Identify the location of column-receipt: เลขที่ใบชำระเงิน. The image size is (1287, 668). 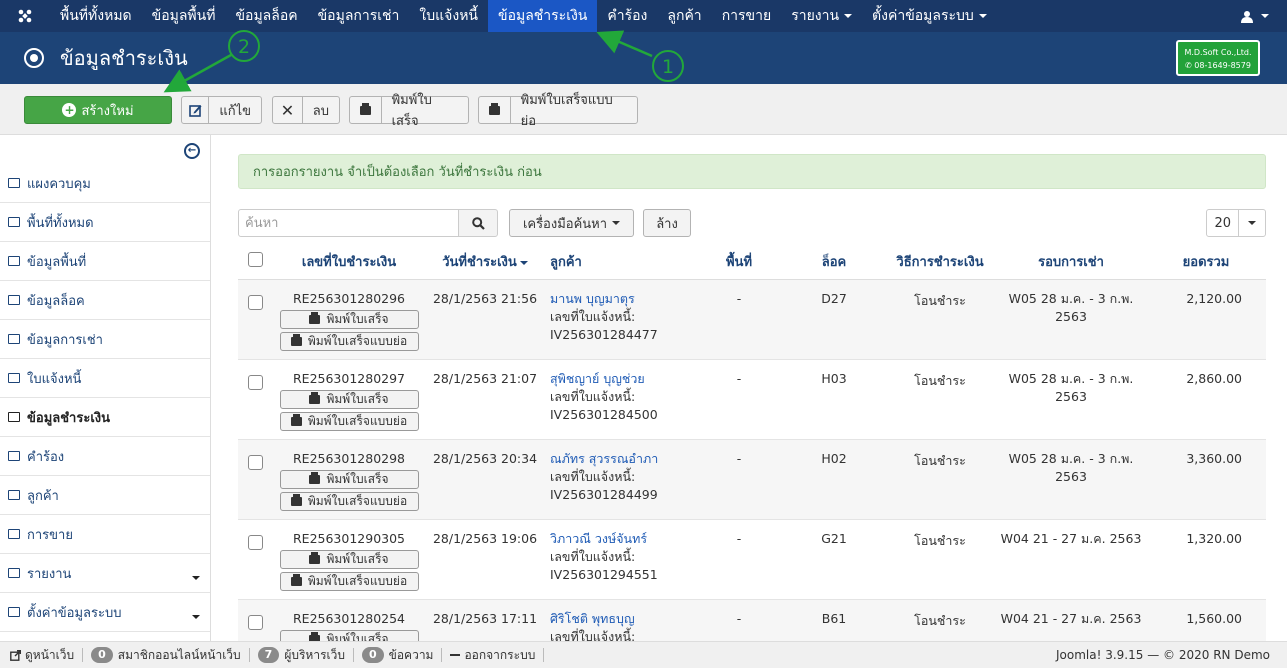
(349, 262).